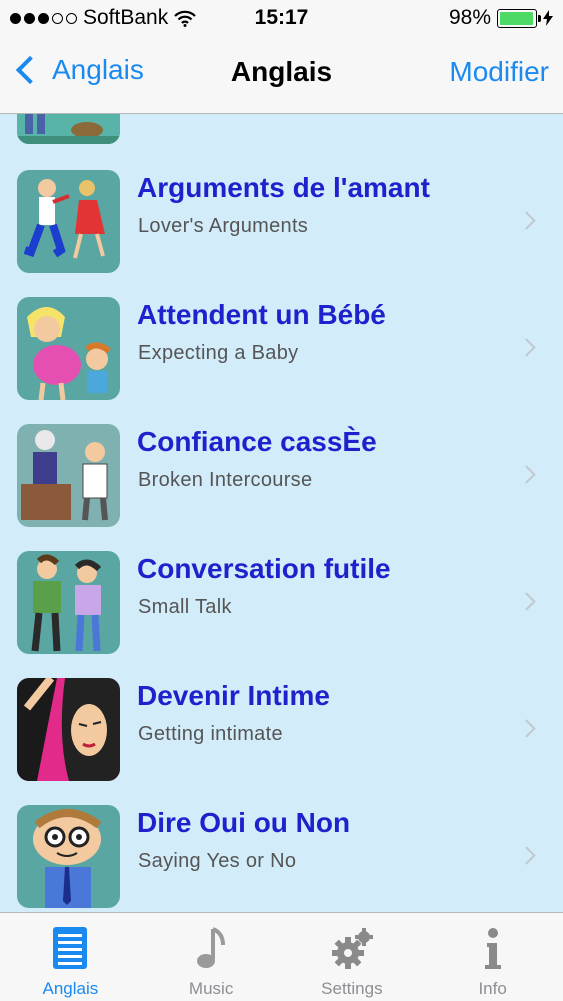 This screenshot has height=1001, width=563. What do you see at coordinates (68, 129) in the screenshot?
I see `partial-thumbnail` at bounding box center [68, 129].